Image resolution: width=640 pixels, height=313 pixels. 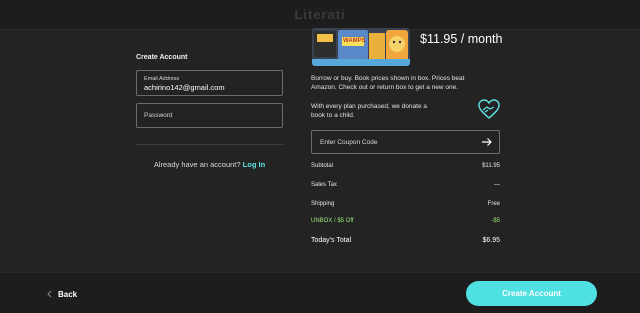 I want to click on form-divider, so click(x=209, y=144).